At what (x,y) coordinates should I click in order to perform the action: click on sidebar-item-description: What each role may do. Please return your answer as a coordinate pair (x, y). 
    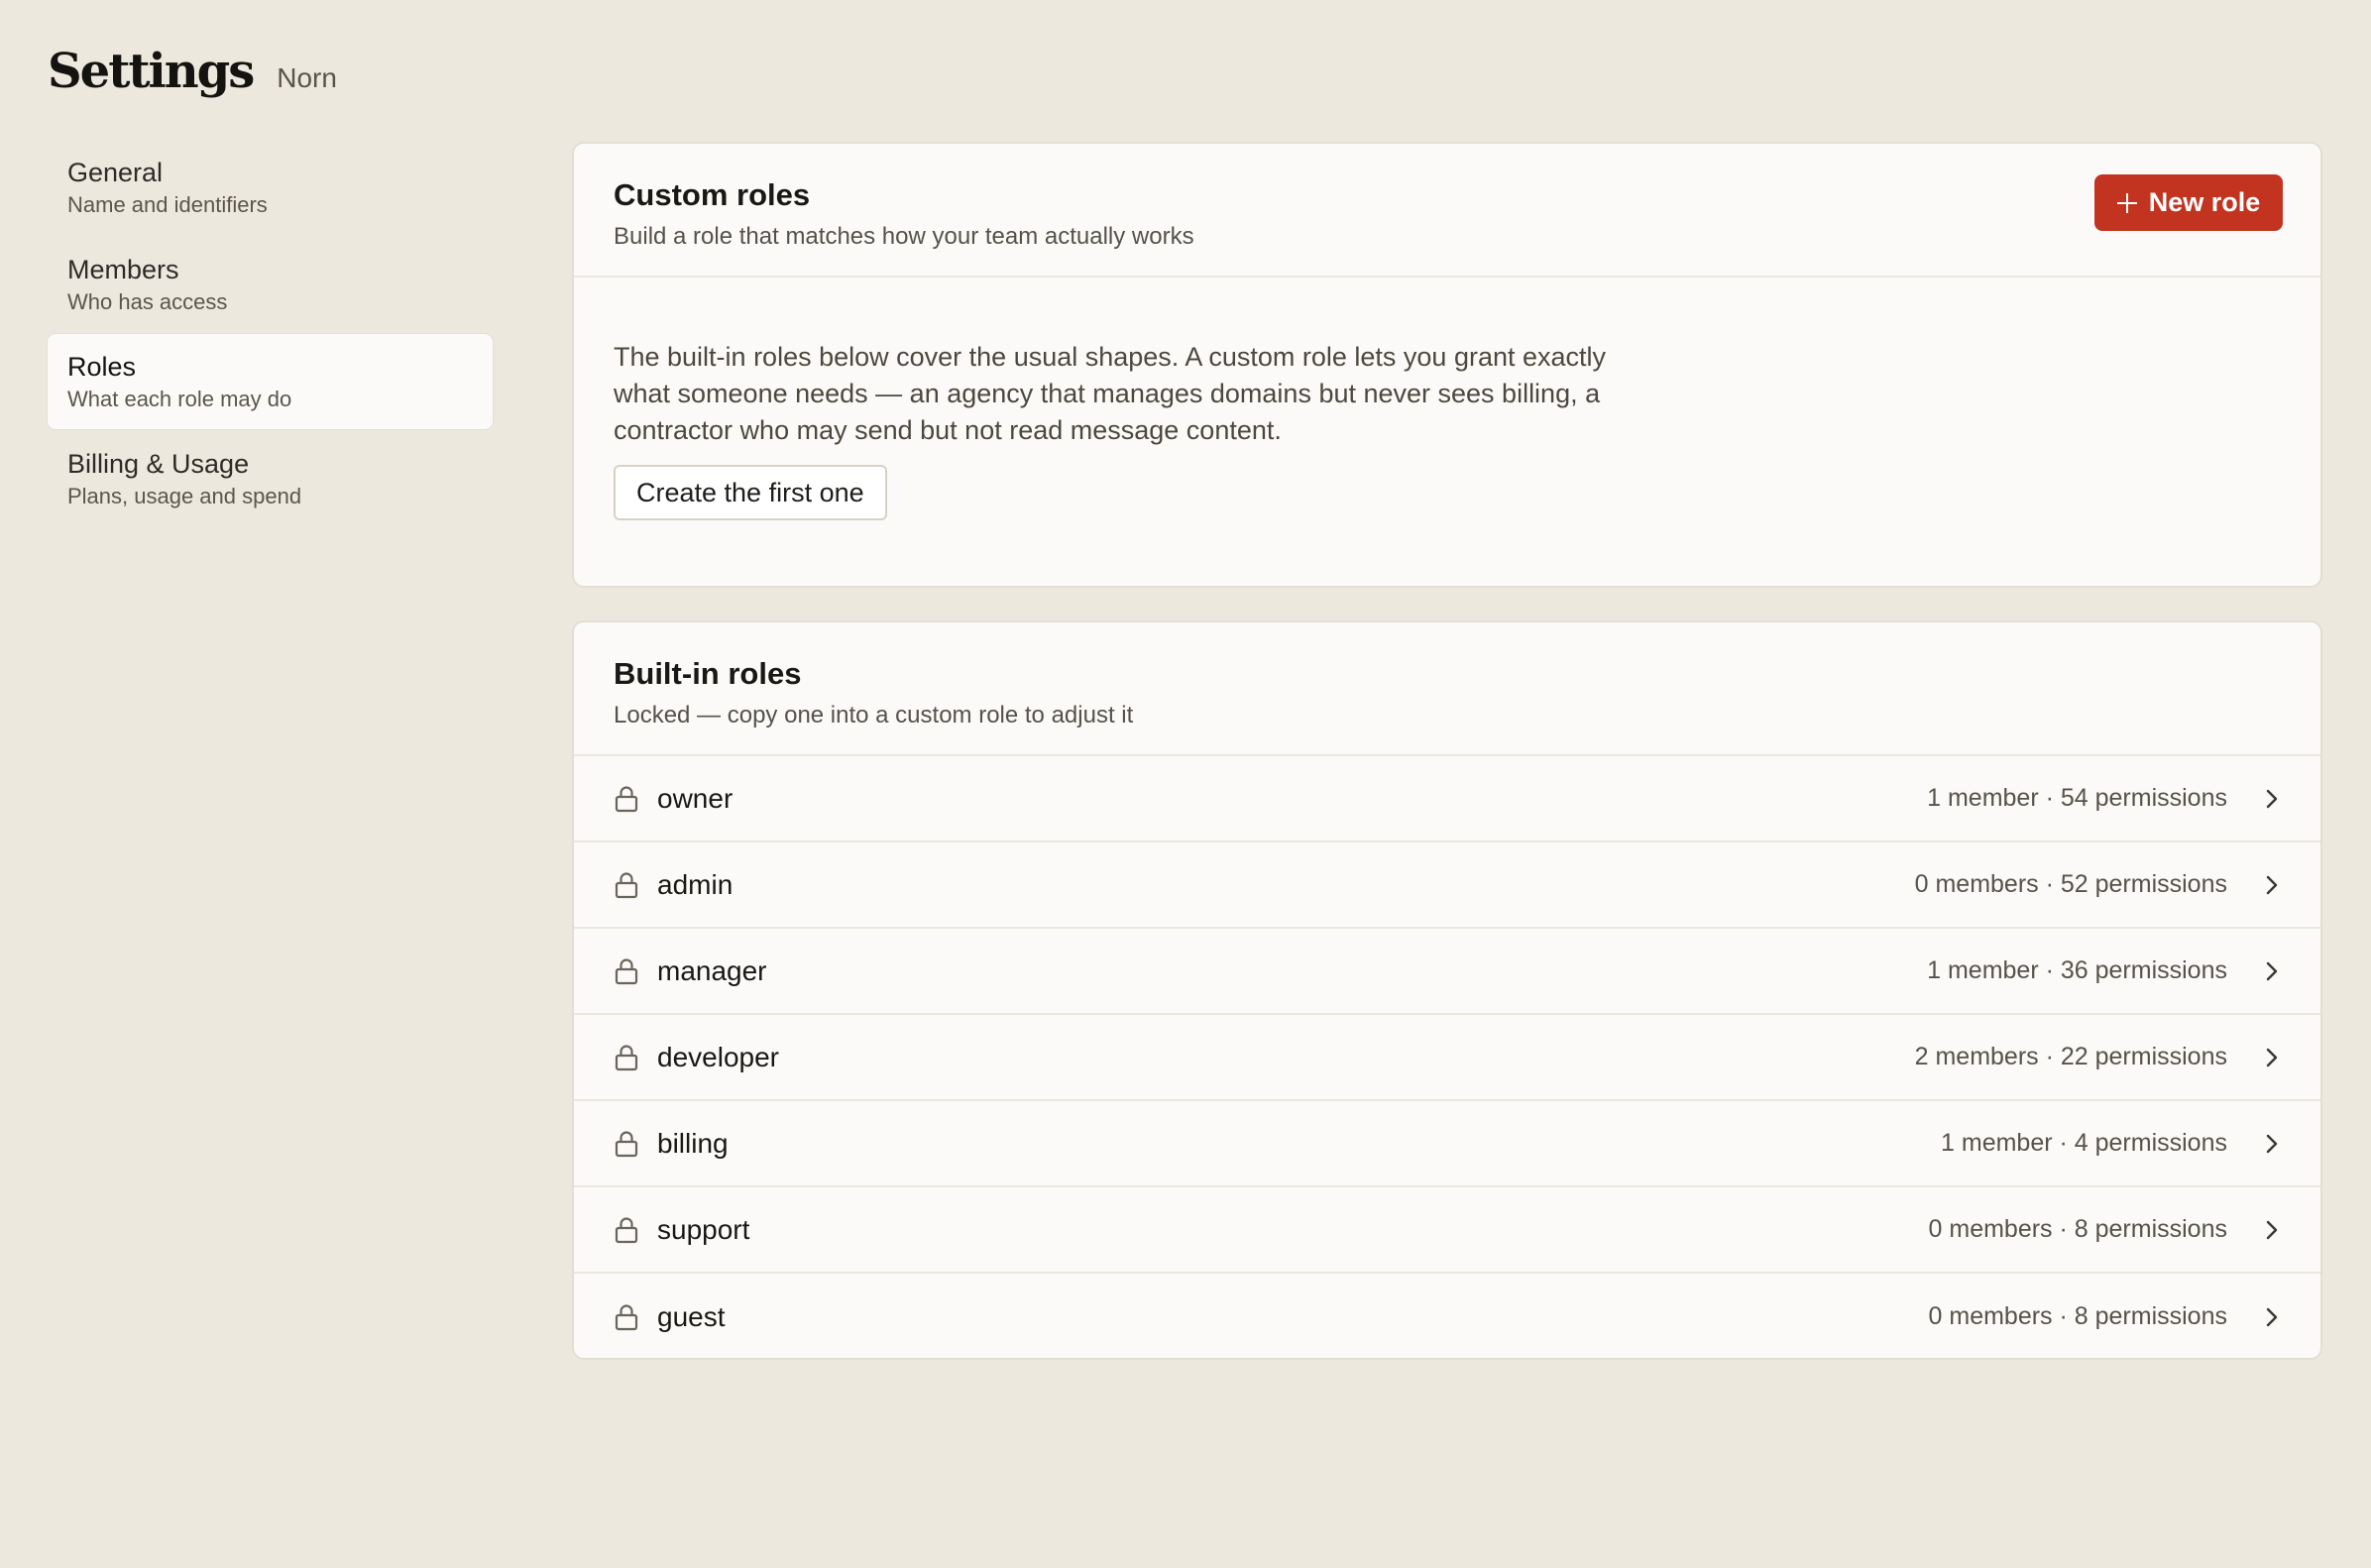
    Looking at the image, I should click on (179, 399).